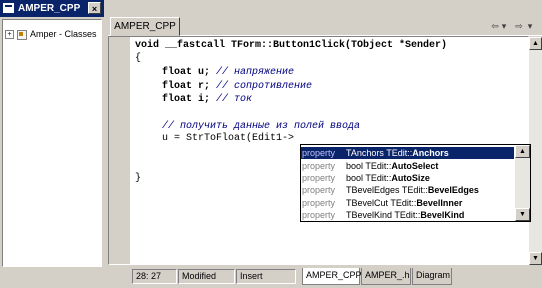  Describe the element at coordinates (138, 178) in the screenshot. I see `code-line-8: }` at that location.